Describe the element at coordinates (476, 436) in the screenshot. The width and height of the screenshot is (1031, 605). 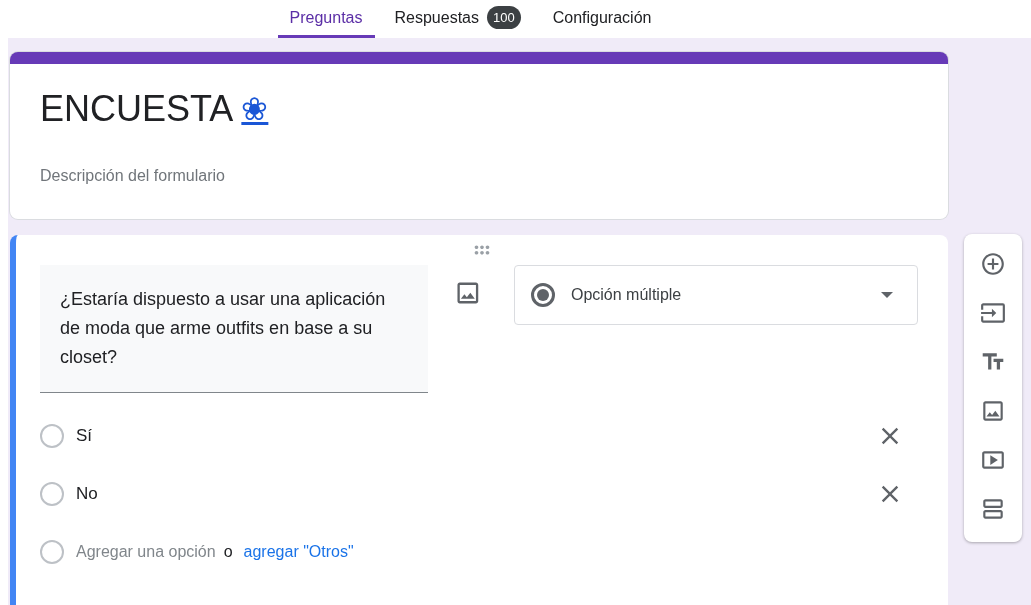
I see `option-label: Sí` at that location.